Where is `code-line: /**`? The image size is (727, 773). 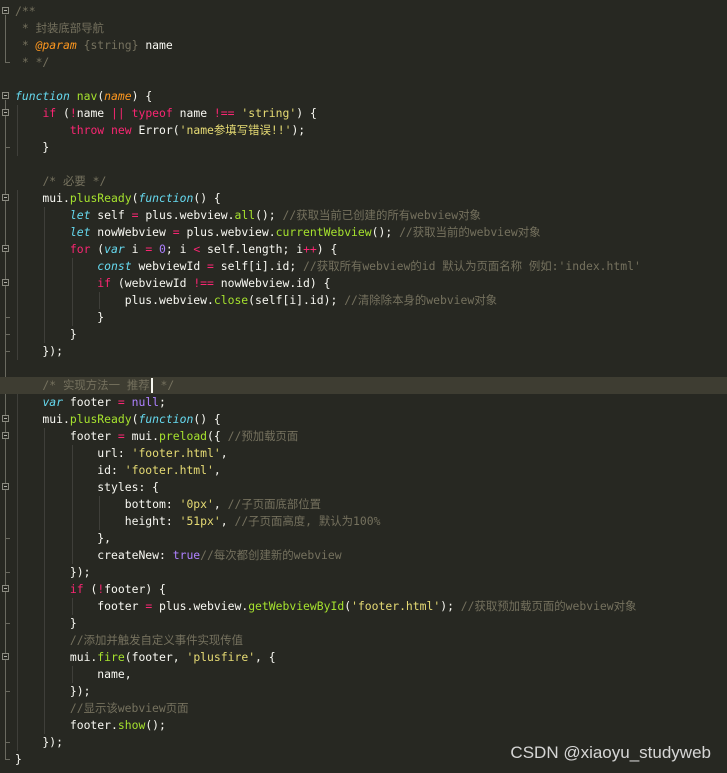 code-line: /** is located at coordinates (363, 11).